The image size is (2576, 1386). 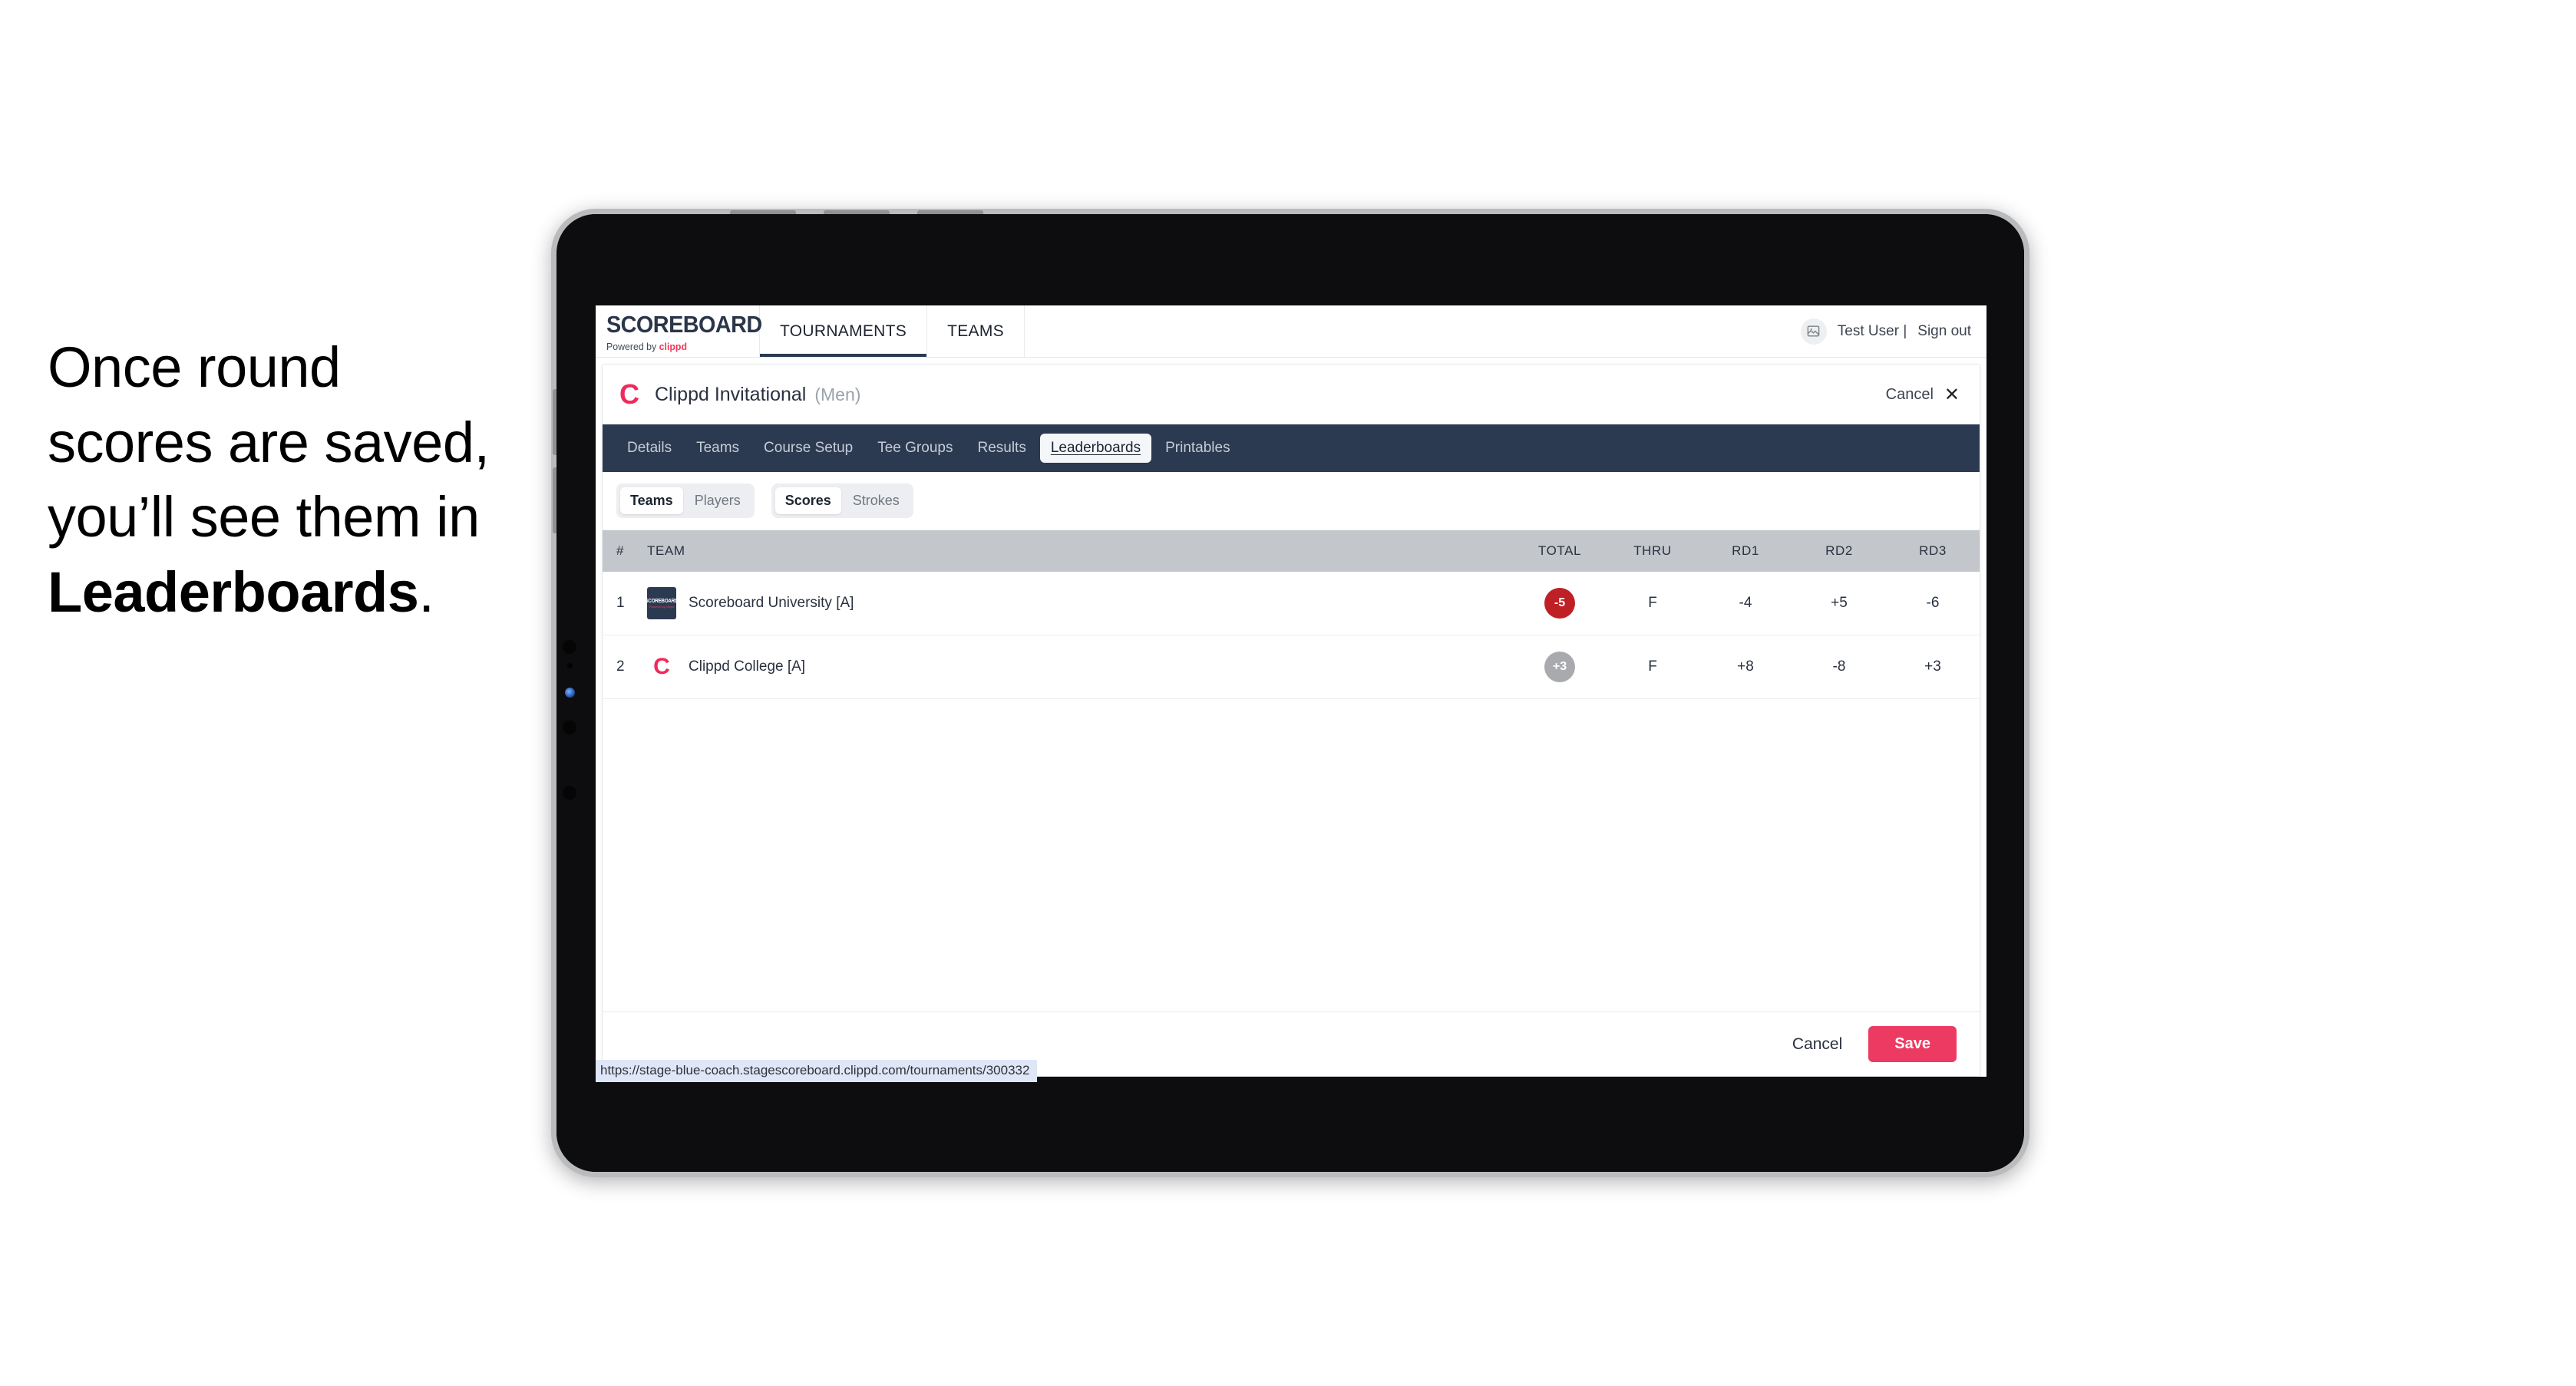 I want to click on caption-period: ., so click(x=426, y=592).